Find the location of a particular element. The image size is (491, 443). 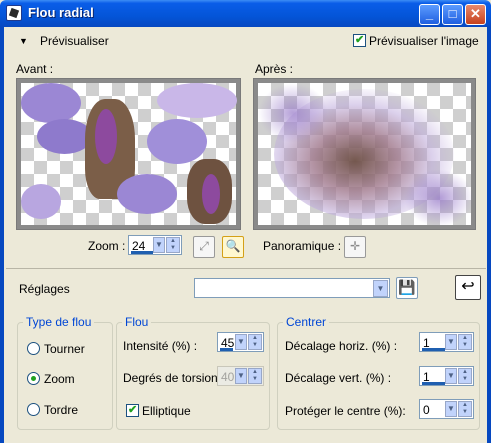

protect-center-value: 0 is located at coordinates (426, 410).